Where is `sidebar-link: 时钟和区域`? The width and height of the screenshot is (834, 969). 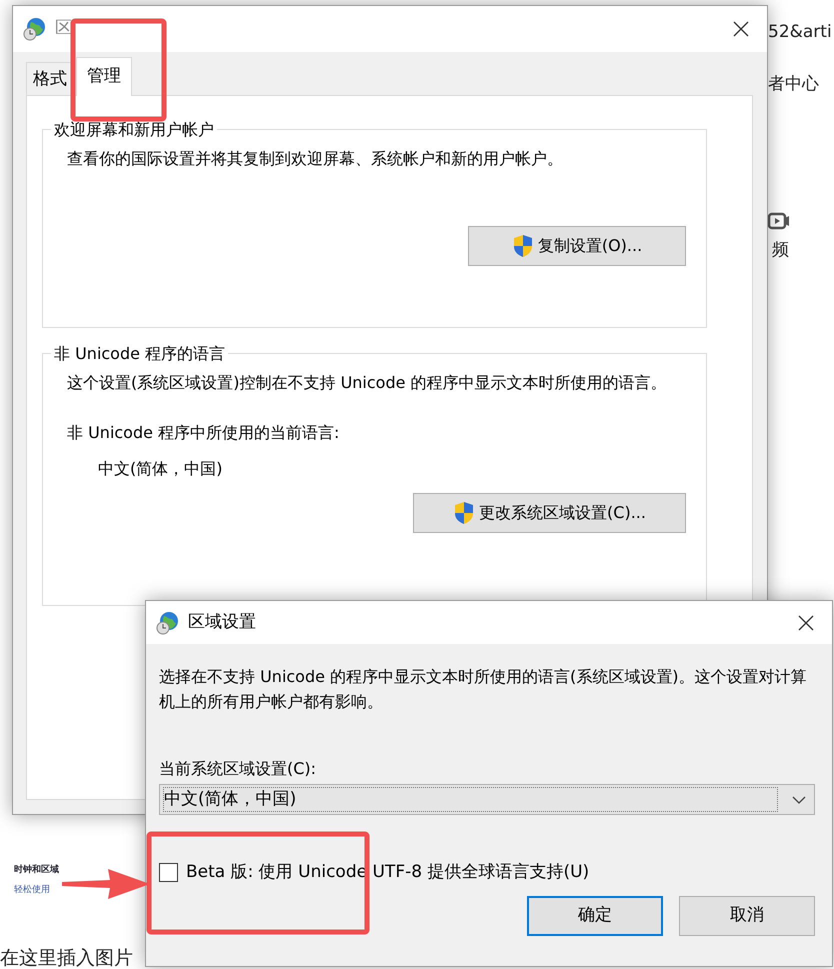
sidebar-link: 时钟和区域 is located at coordinates (36, 871).